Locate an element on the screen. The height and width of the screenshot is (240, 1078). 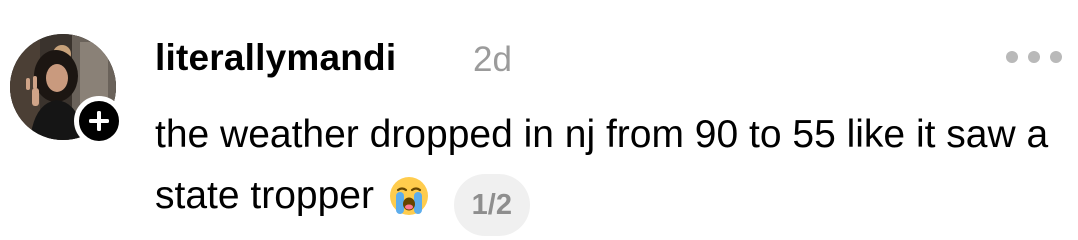
plus-icon is located at coordinates (99, 121).